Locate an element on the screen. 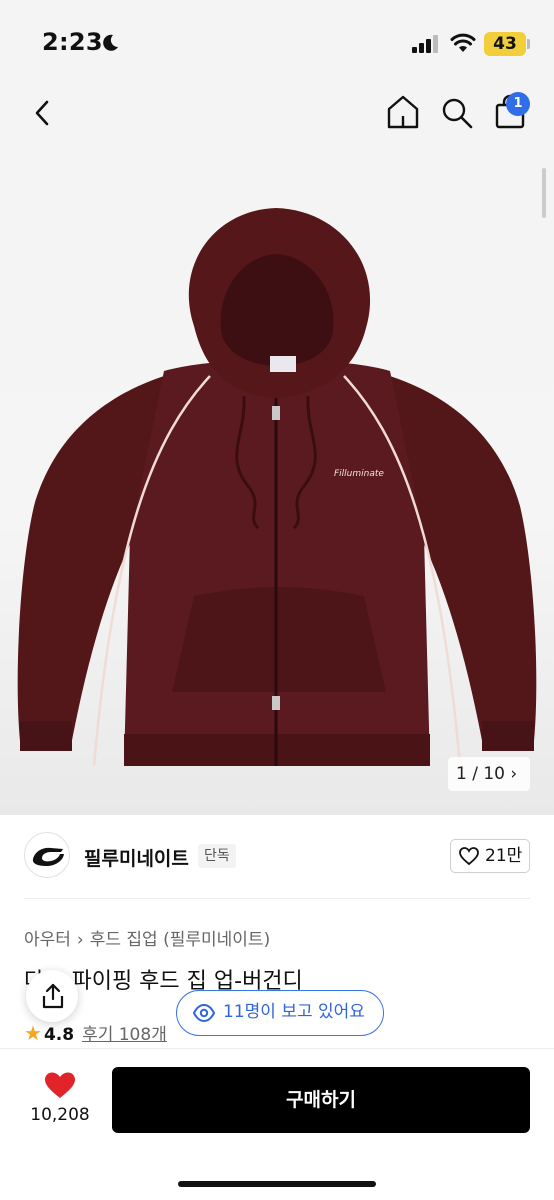  share-button is located at coordinates (52, 996).